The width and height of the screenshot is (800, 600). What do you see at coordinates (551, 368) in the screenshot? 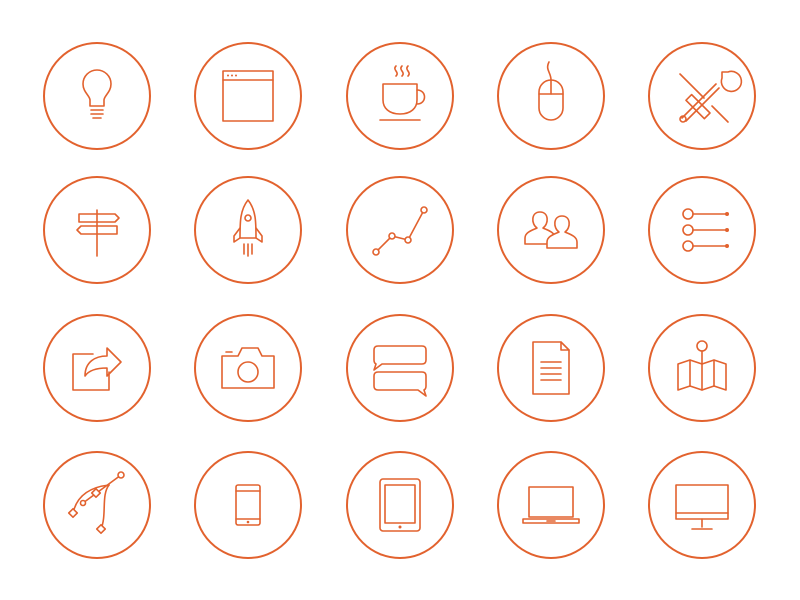
I see `document-icon` at bounding box center [551, 368].